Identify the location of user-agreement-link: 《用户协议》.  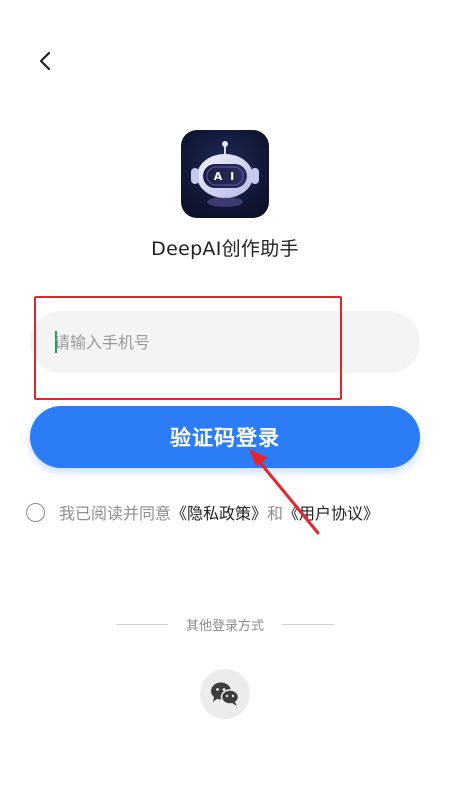
(331, 512).